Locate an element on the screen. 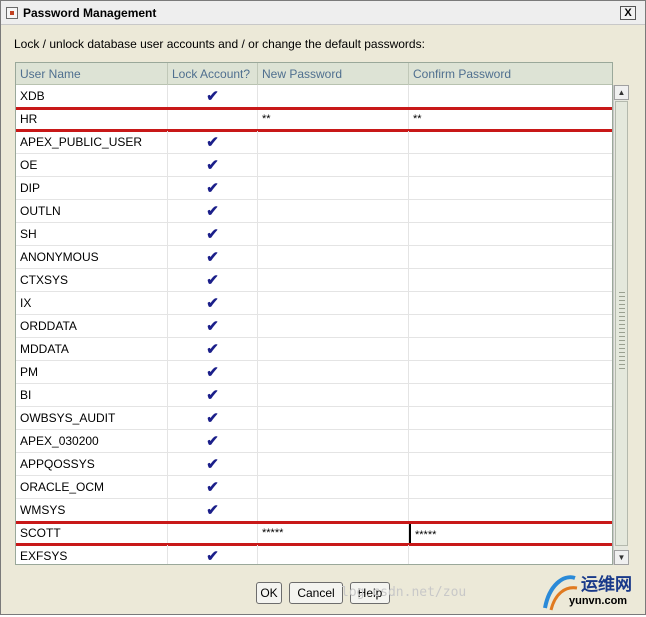 Image resolution: width=646 pixels, height=617 pixels. ok-button: OK is located at coordinates (269, 593).